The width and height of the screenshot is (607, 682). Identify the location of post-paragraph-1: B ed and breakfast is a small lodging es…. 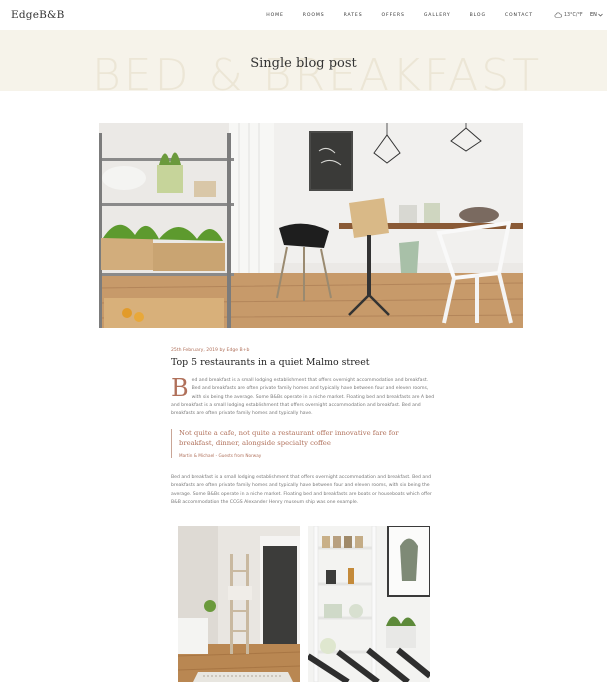
(303, 396).